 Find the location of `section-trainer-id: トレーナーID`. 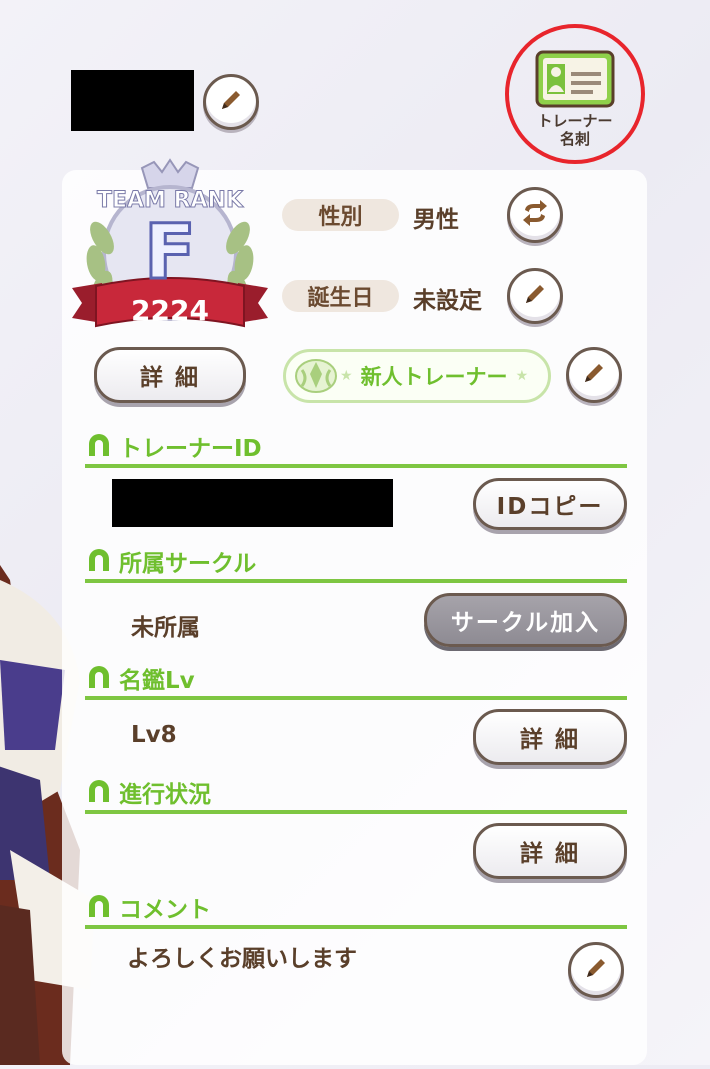

section-trainer-id: トレーナーID is located at coordinates (356, 448).